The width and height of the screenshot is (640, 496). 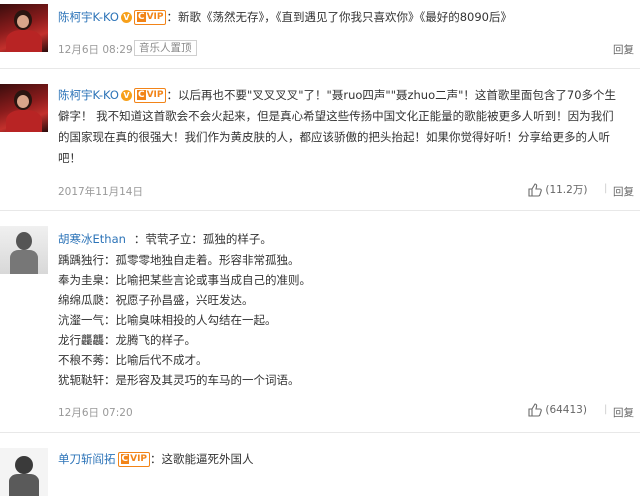 I want to click on comment-text-line: 绵绵瓜瓞：祝愿子孙昌盛，兴旺发达。, so click(x=156, y=300).